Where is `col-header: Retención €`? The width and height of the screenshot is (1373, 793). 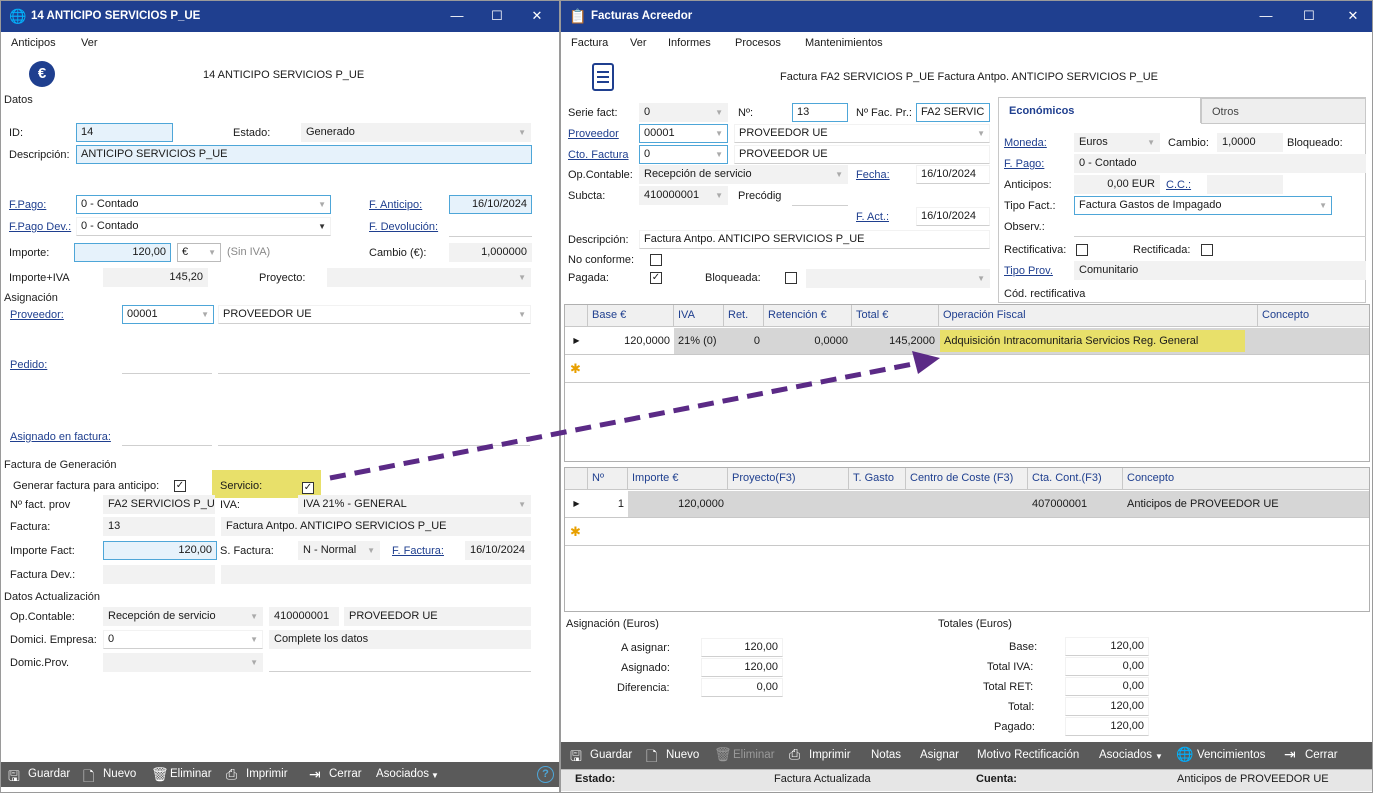 col-header: Retención € is located at coordinates (808, 316).